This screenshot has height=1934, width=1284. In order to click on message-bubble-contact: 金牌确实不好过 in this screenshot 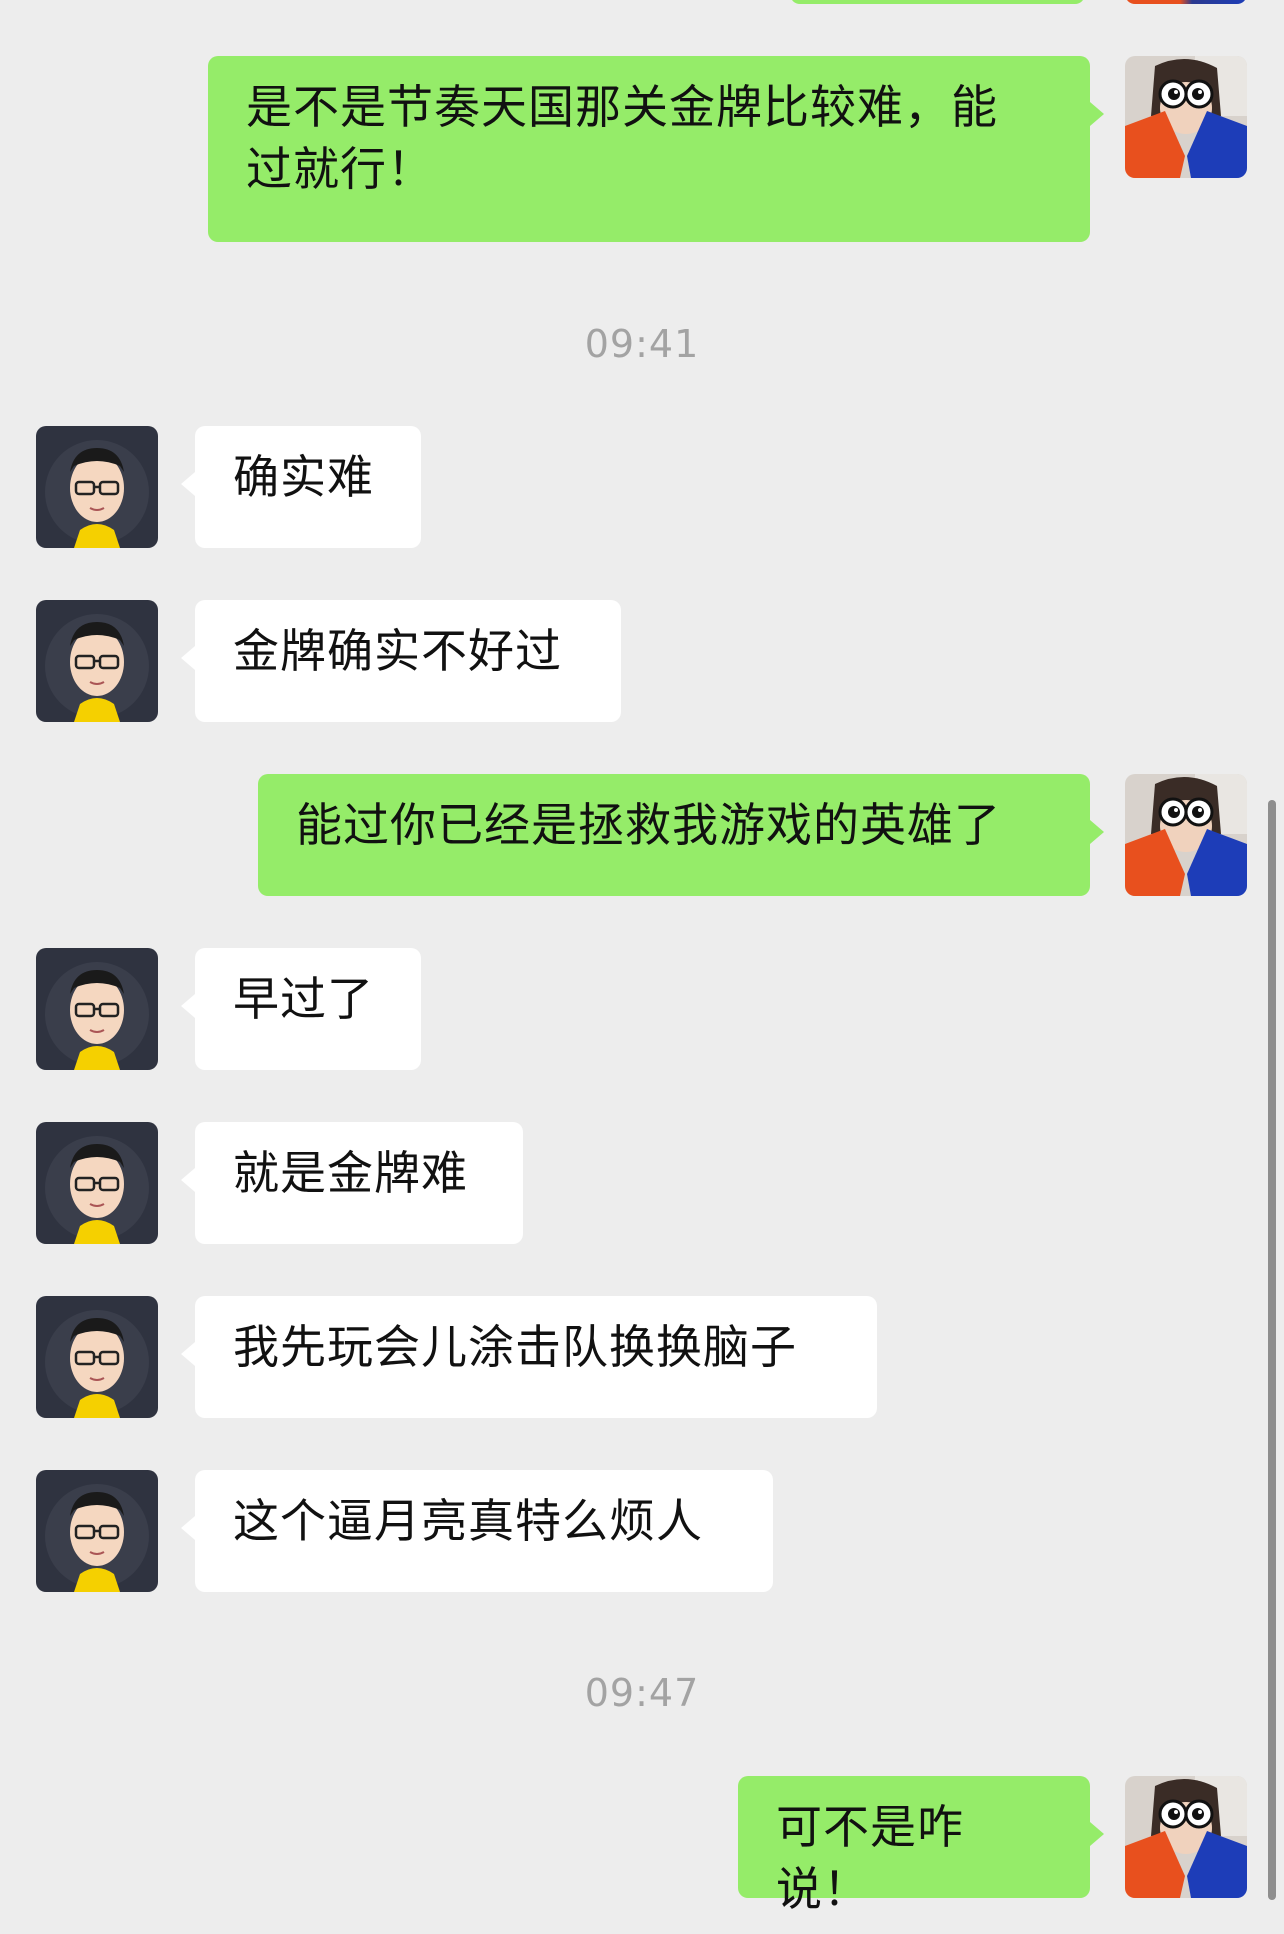, I will do `click(401, 661)`.